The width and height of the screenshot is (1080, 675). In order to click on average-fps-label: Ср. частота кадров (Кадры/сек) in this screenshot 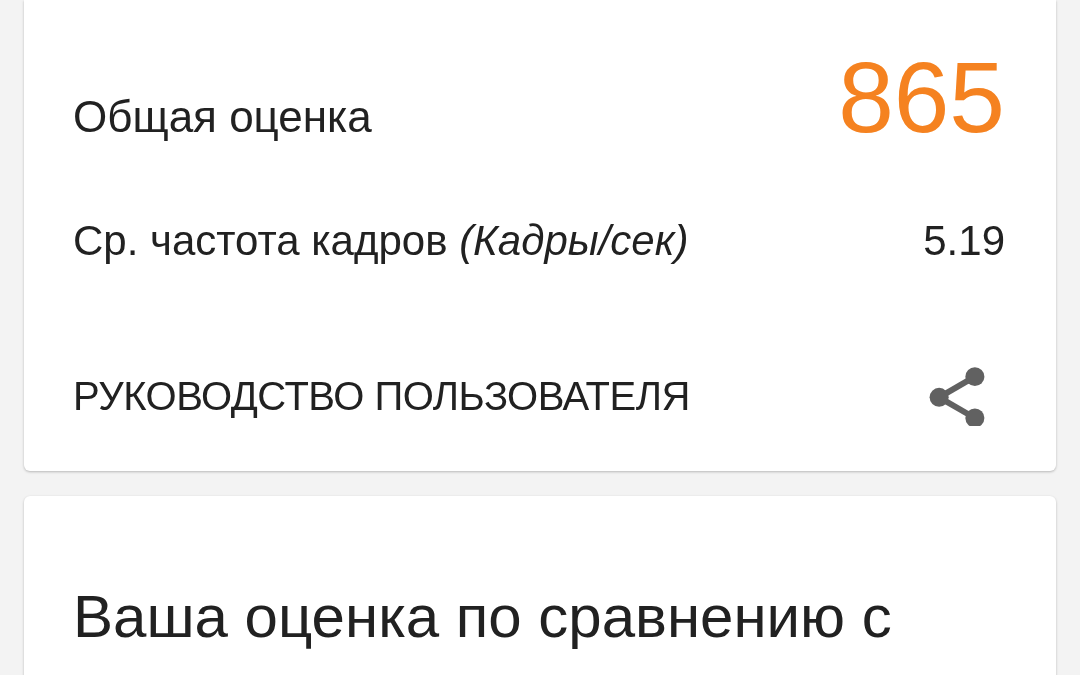, I will do `click(381, 241)`.